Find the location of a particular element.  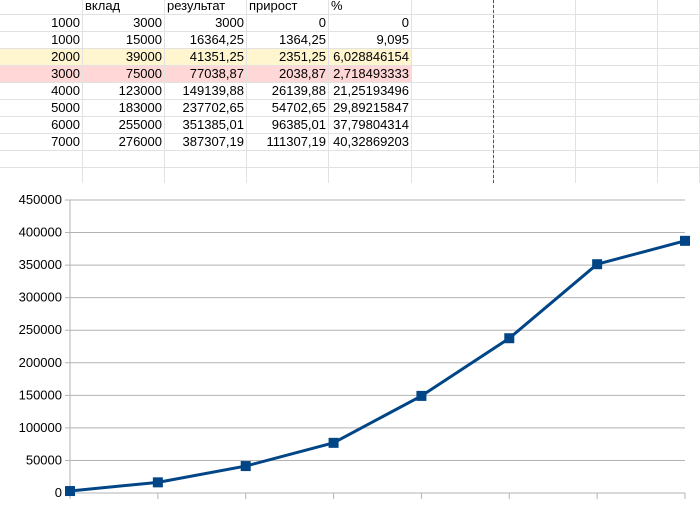

table-cell: 75000 is located at coordinates (124, 74).